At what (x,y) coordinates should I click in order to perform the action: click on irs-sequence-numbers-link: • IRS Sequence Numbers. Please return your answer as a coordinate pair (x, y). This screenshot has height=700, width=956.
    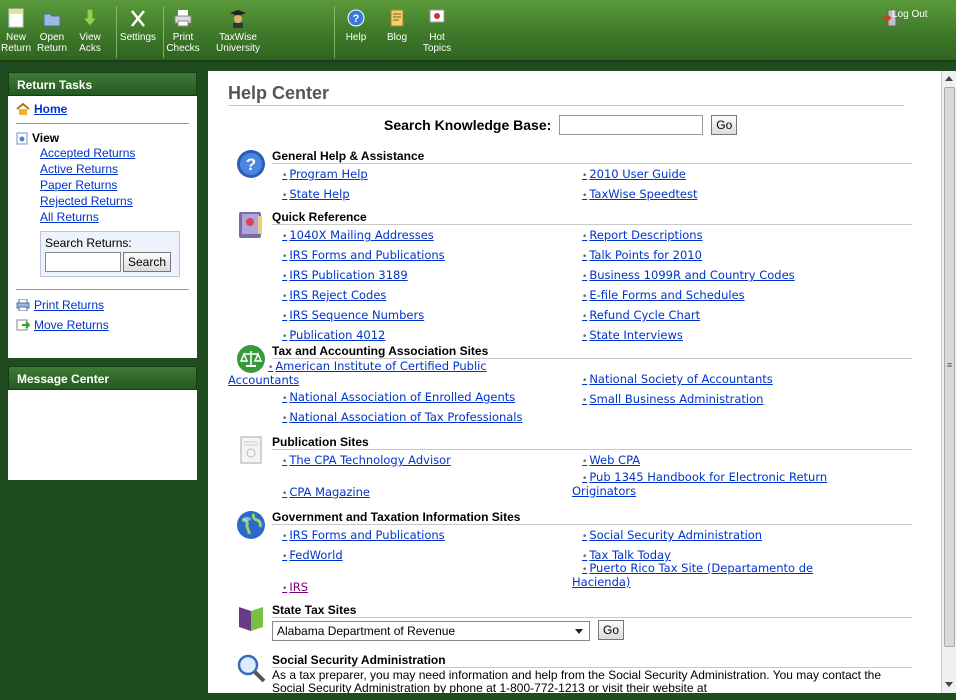
    Looking at the image, I should click on (363, 316).